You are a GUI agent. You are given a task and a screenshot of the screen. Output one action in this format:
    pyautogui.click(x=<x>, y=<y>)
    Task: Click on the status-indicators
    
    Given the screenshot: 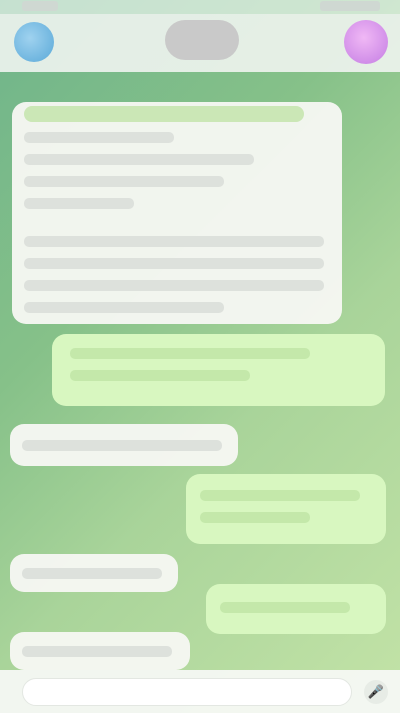 What is the action you would take?
    pyautogui.click(x=350, y=6)
    